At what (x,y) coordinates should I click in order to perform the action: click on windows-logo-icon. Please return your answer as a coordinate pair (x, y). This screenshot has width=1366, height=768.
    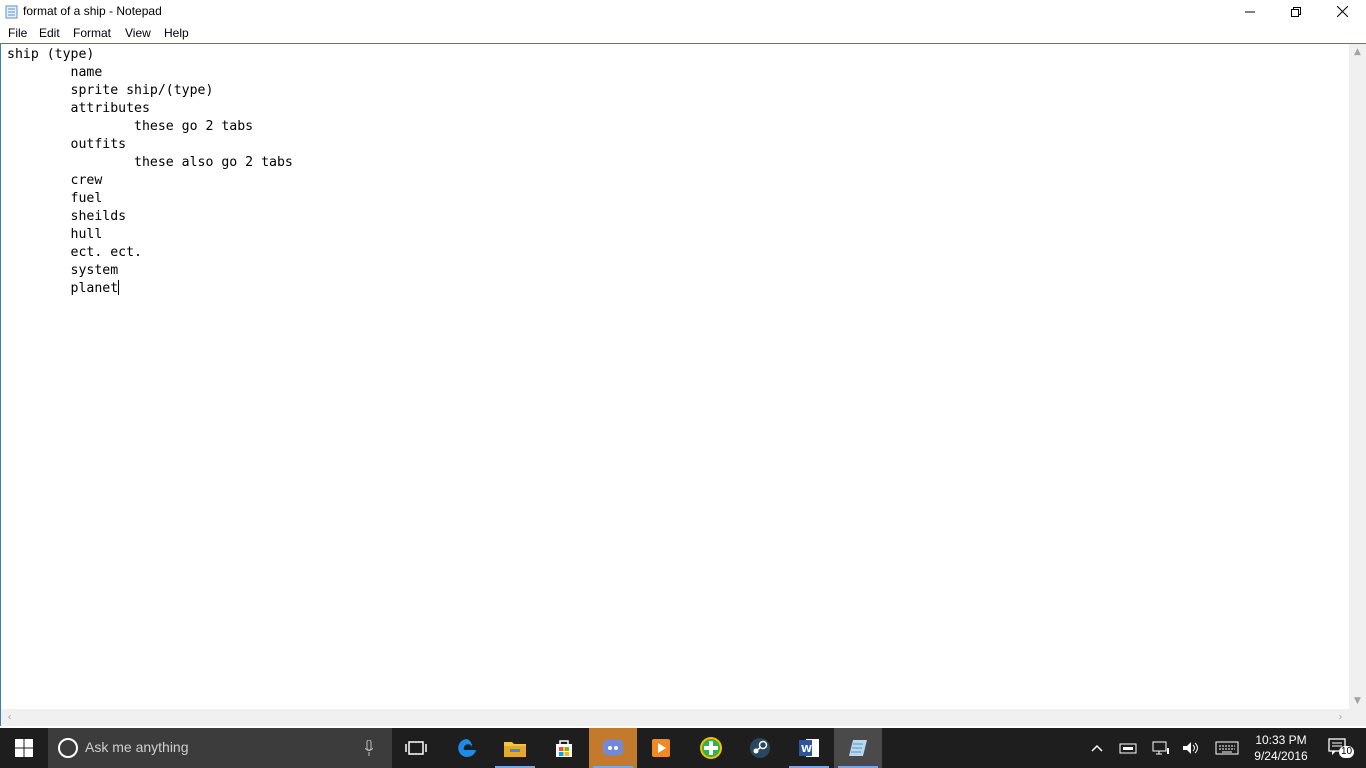
    Looking at the image, I should click on (24, 748).